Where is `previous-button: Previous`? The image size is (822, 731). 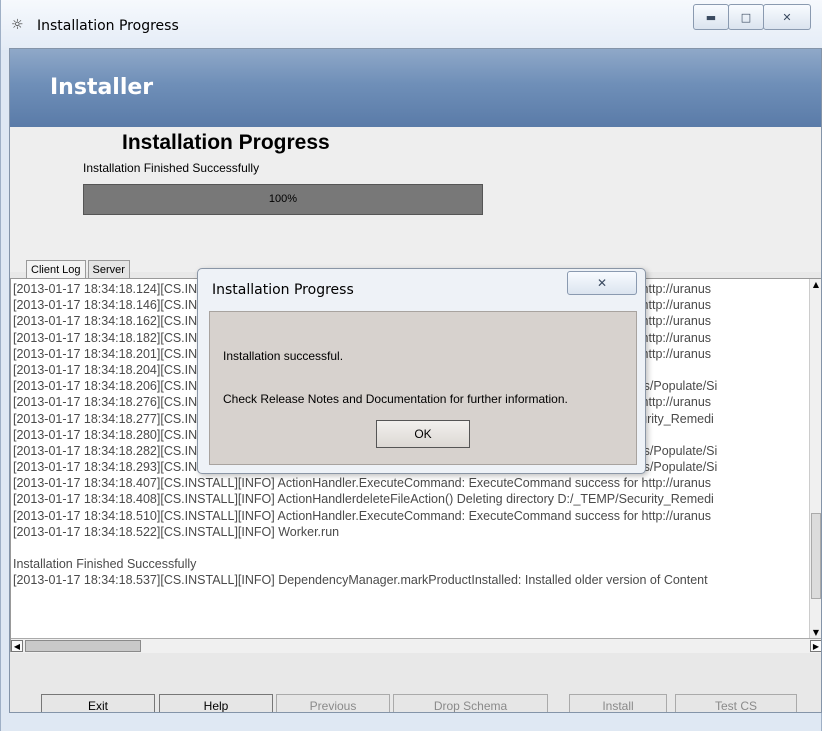 previous-button: Previous is located at coordinates (333, 703).